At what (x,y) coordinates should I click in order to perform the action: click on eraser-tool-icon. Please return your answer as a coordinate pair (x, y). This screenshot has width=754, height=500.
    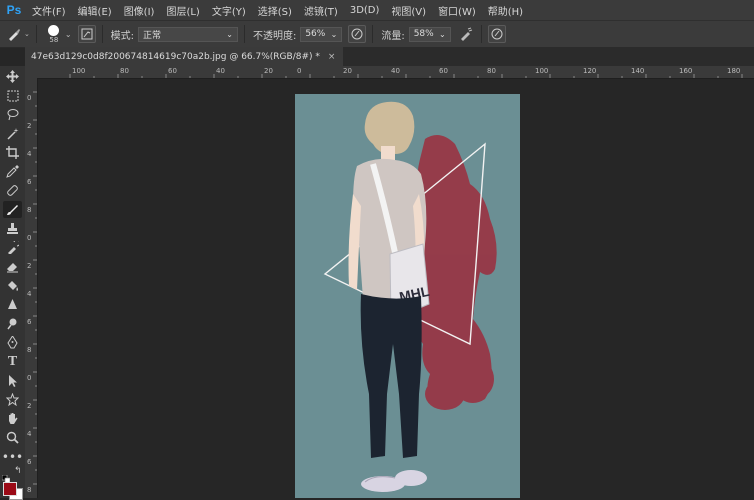
    Looking at the image, I should click on (12, 266).